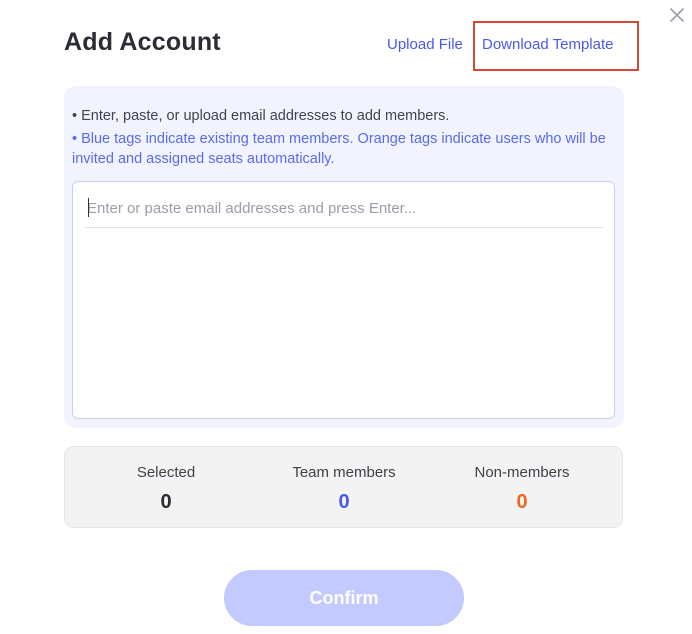 This screenshot has height=634, width=692. Describe the element at coordinates (425, 44) in the screenshot. I see `upload-file-link: Upload File` at that location.